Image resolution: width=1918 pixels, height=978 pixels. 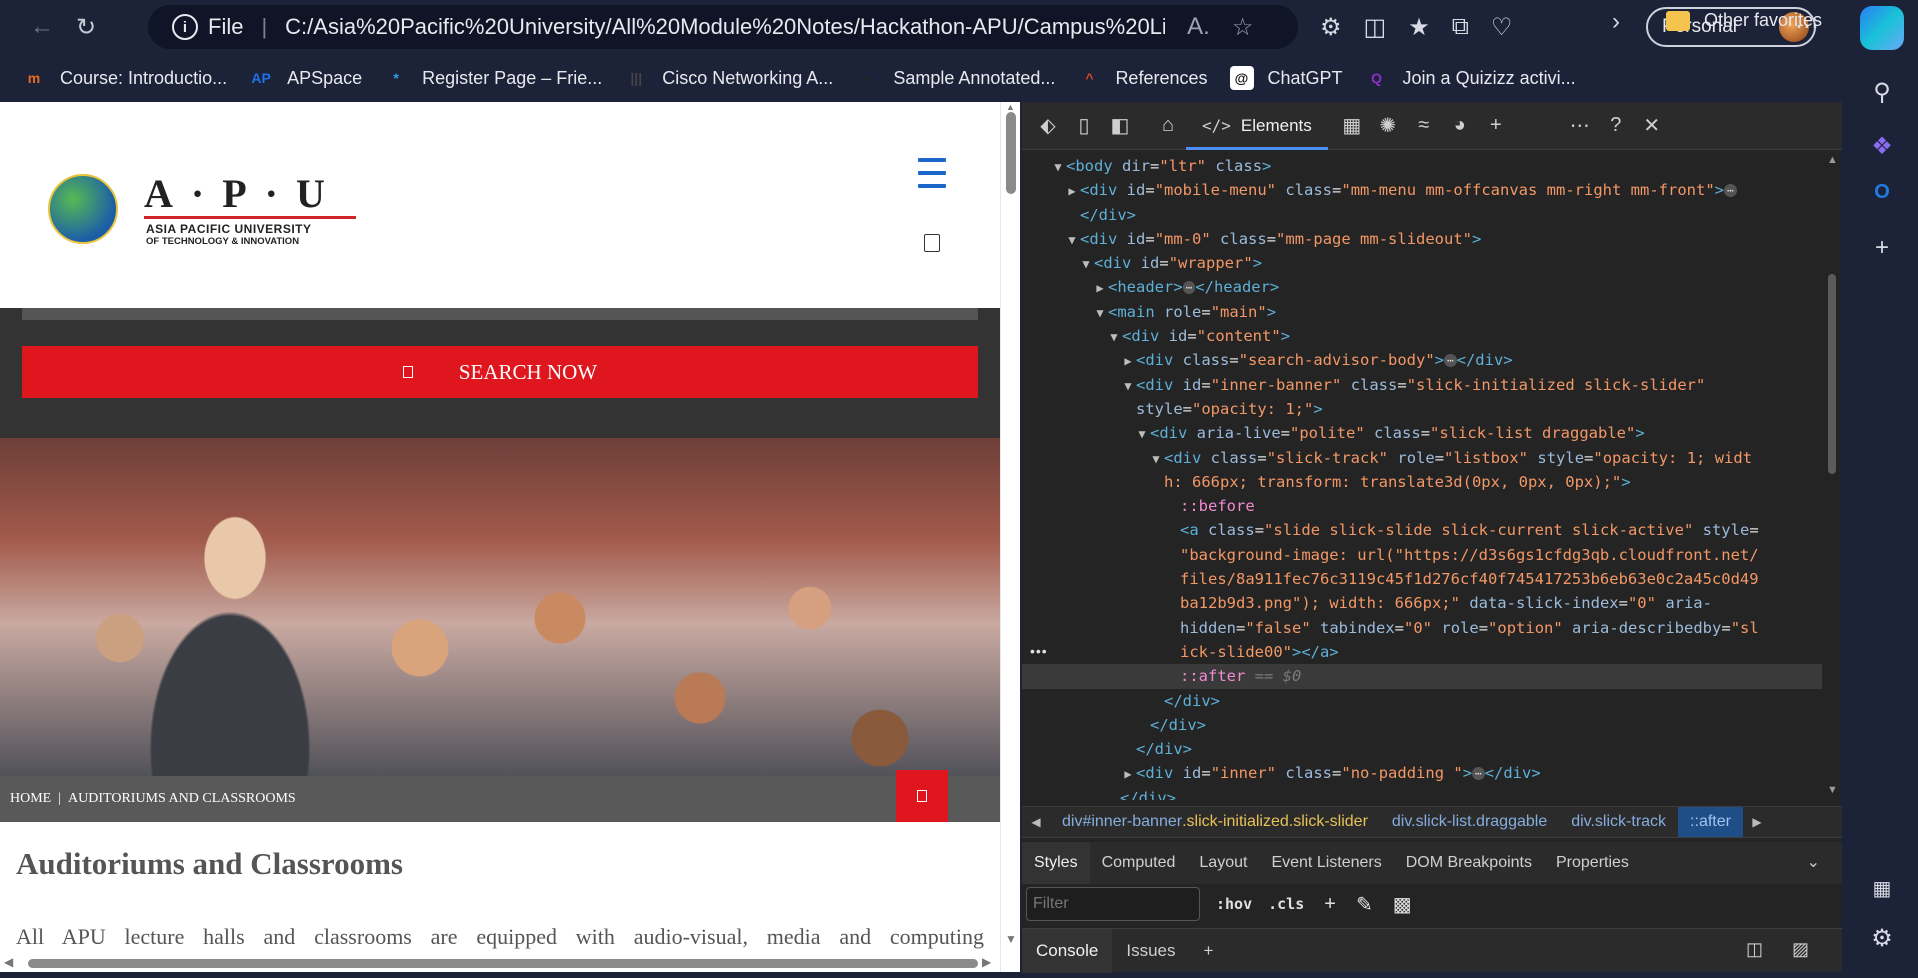 What do you see at coordinates (1150, 951) in the screenshot?
I see `tab-issues: Issues` at bounding box center [1150, 951].